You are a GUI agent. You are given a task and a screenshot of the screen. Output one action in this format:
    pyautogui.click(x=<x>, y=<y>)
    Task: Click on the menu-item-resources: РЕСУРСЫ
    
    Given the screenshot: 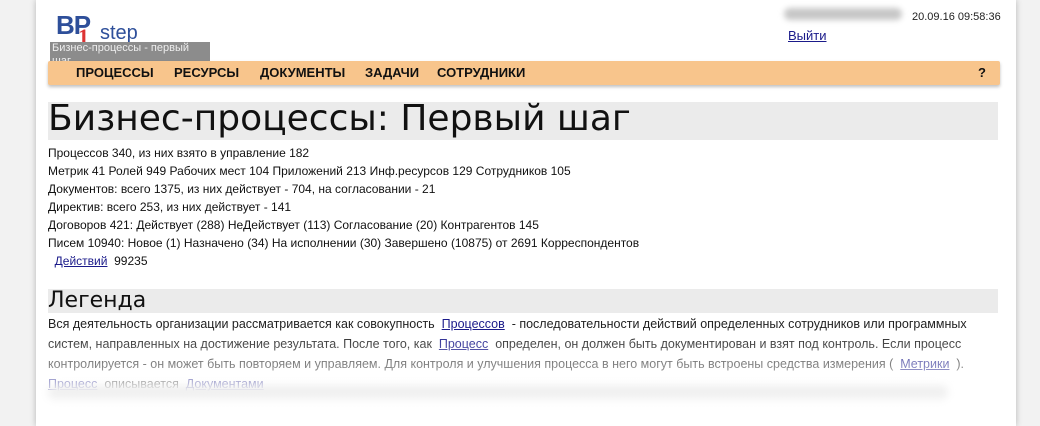 What is the action you would take?
    pyautogui.click(x=206, y=72)
    